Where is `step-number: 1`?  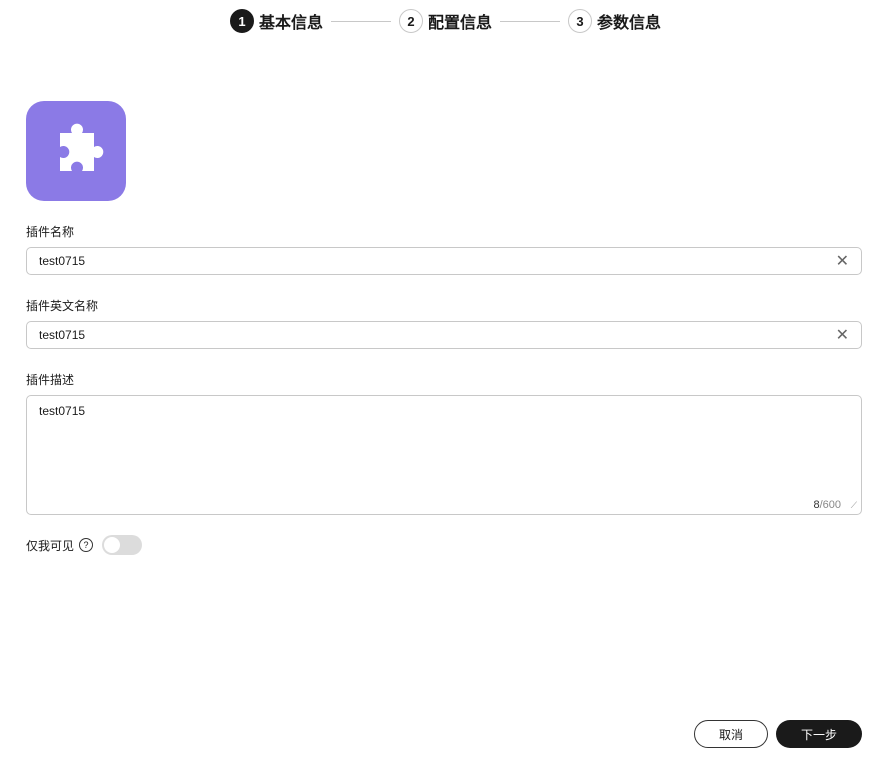 step-number: 1 is located at coordinates (242, 21).